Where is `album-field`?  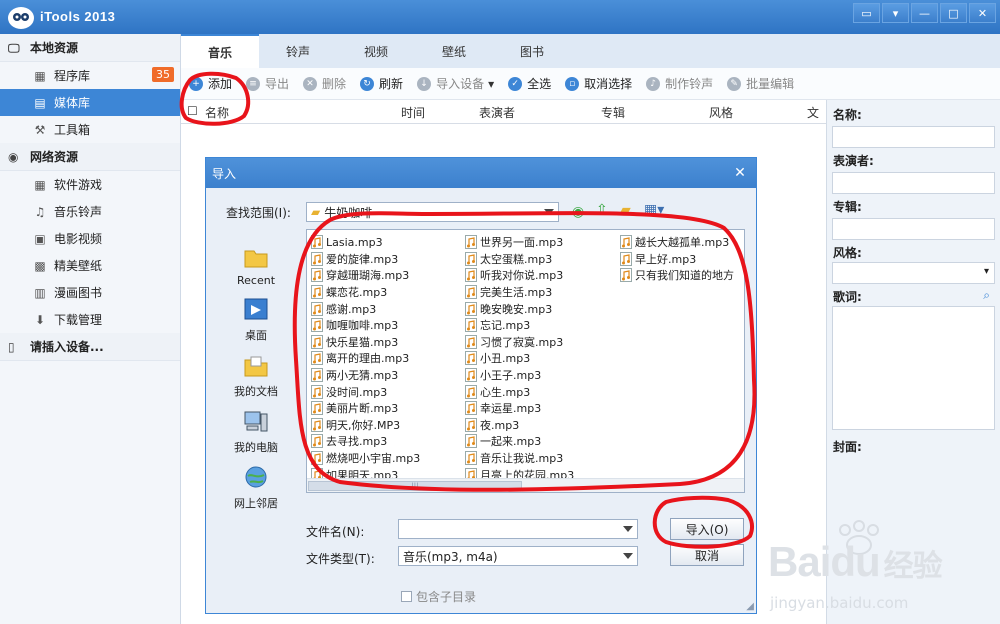
album-field is located at coordinates (913, 229).